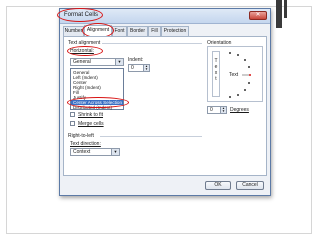 The height and width of the screenshot is (240, 320). I want to click on tab-protection: Protection, so click(175, 31).